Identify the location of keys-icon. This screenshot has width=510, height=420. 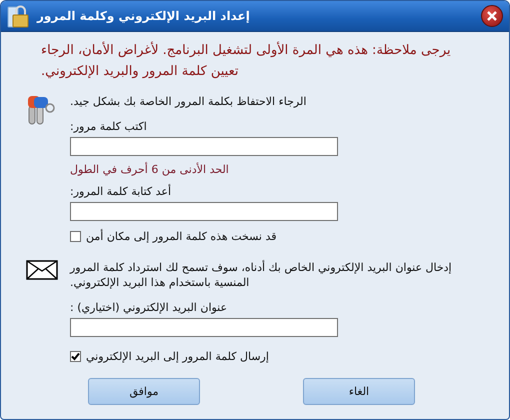
(41, 110).